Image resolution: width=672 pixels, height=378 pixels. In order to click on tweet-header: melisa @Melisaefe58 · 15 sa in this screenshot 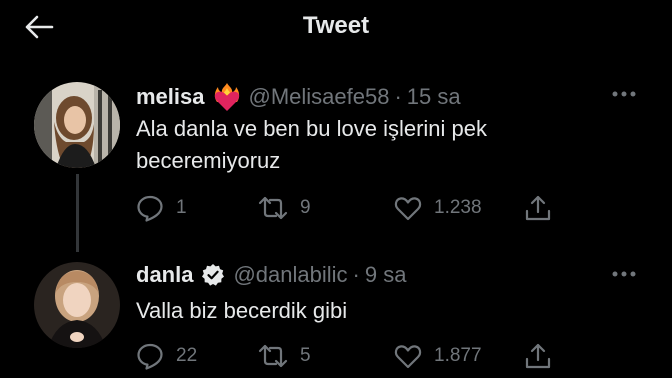, I will do `click(298, 97)`.